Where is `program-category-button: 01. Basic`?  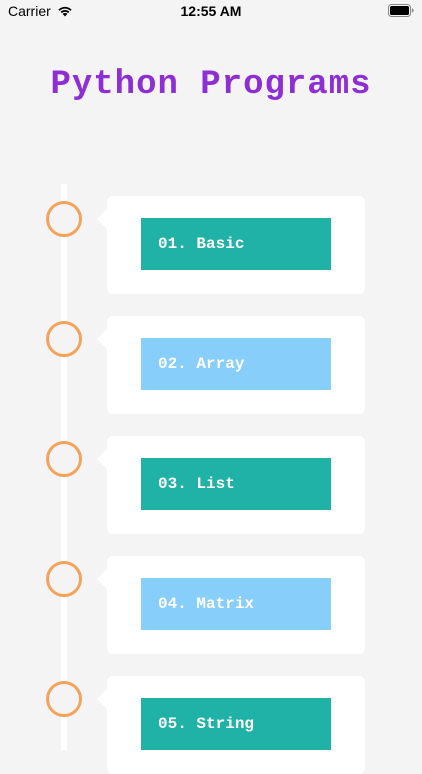 program-category-button: 01. Basic is located at coordinates (236, 244).